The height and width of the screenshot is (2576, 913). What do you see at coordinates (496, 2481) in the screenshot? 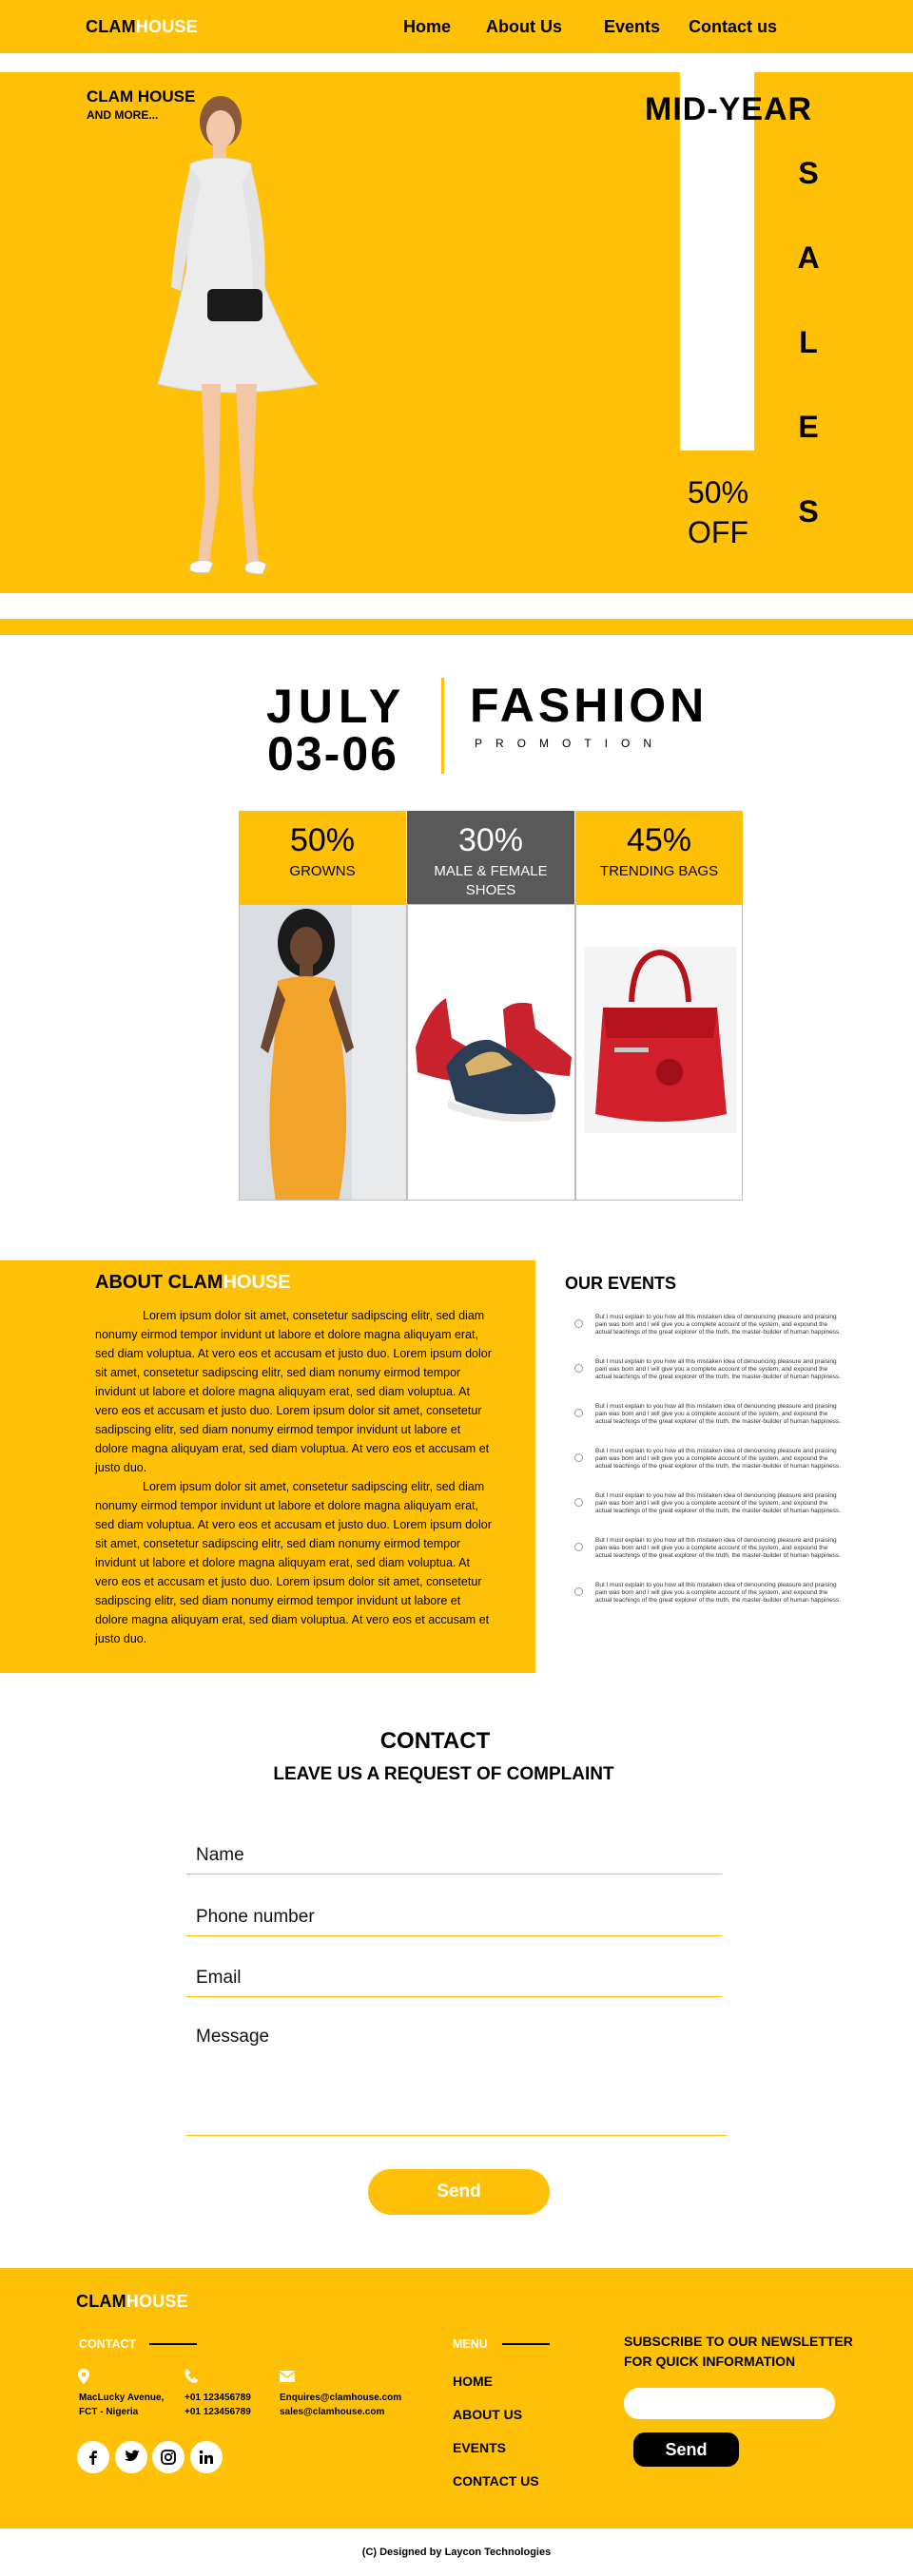
I see `footer-menu-contact: CONTACT US` at bounding box center [496, 2481].